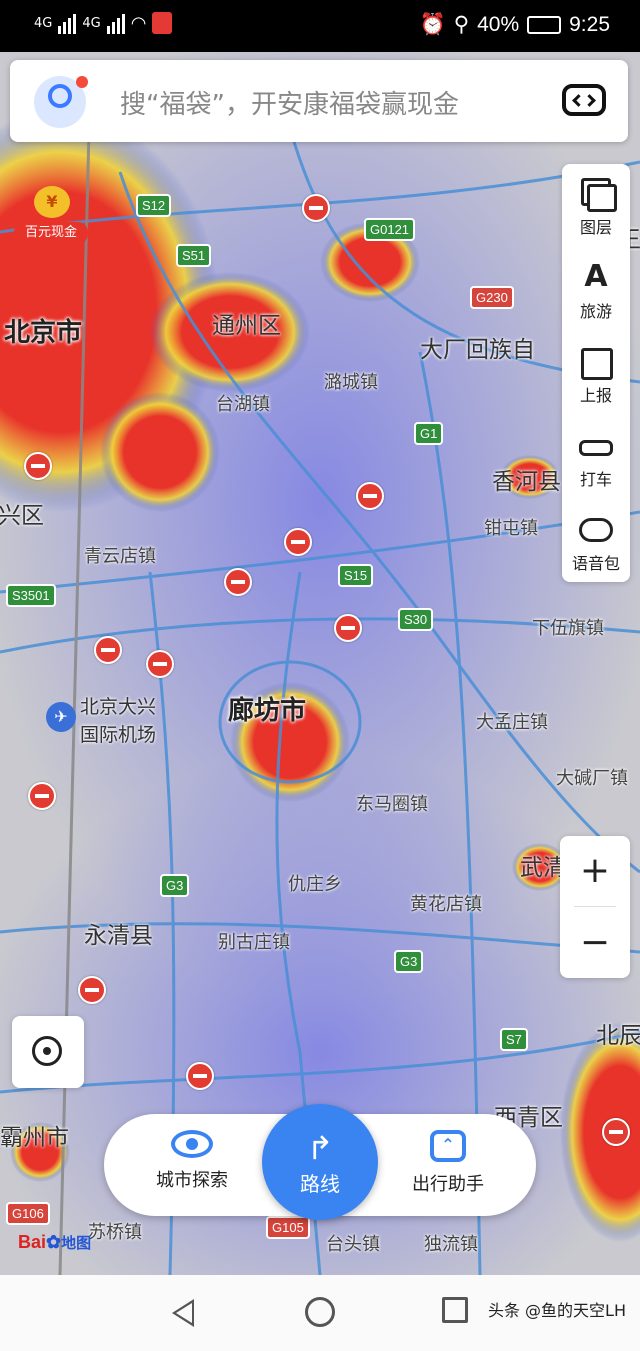 The width and height of the screenshot is (640, 1351). What do you see at coordinates (353, 1243) in the screenshot?
I see `town-label: 台头镇` at bounding box center [353, 1243].